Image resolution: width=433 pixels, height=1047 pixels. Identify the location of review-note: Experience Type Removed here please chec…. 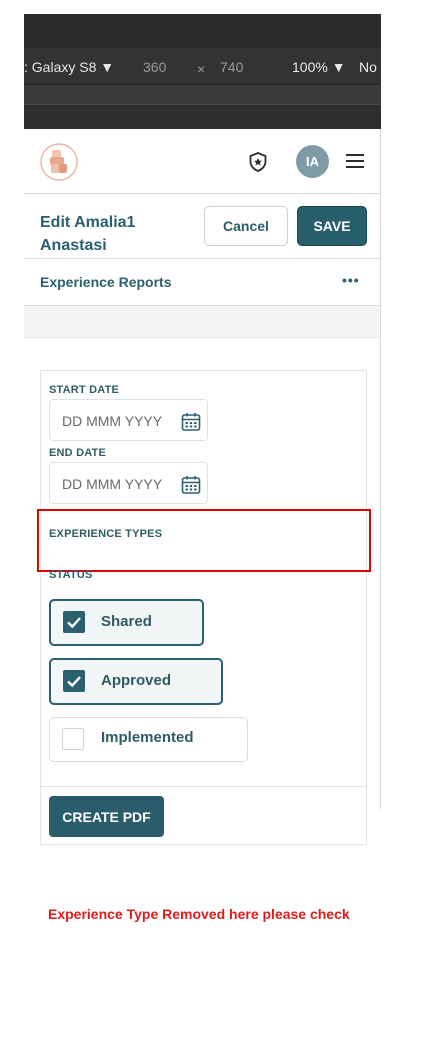
(199, 914).